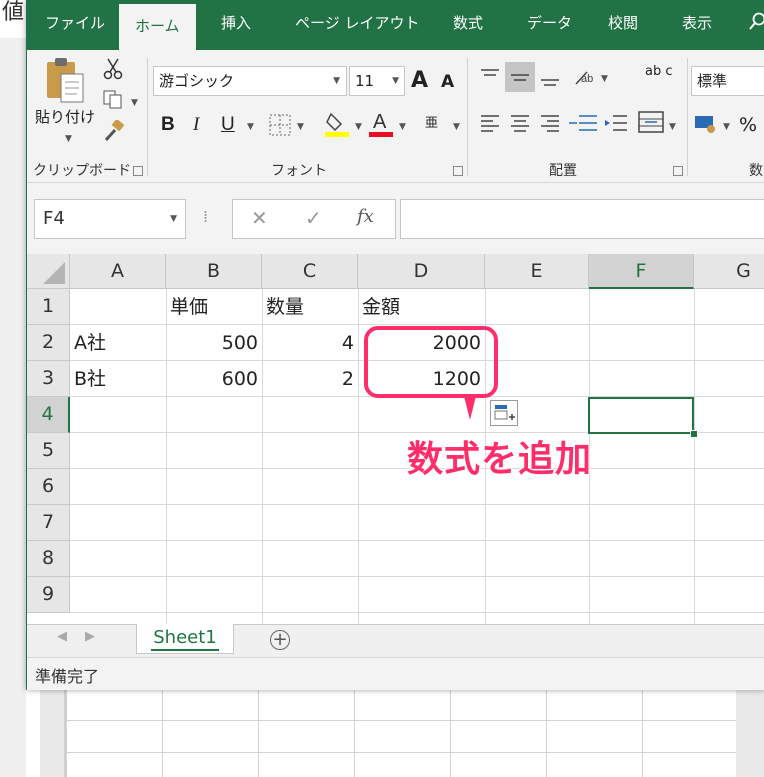 Image resolution: width=764 pixels, height=777 pixels. What do you see at coordinates (697, 22) in the screenshot?
I see `tab-view: 表示` at bounding box center [697, 22].